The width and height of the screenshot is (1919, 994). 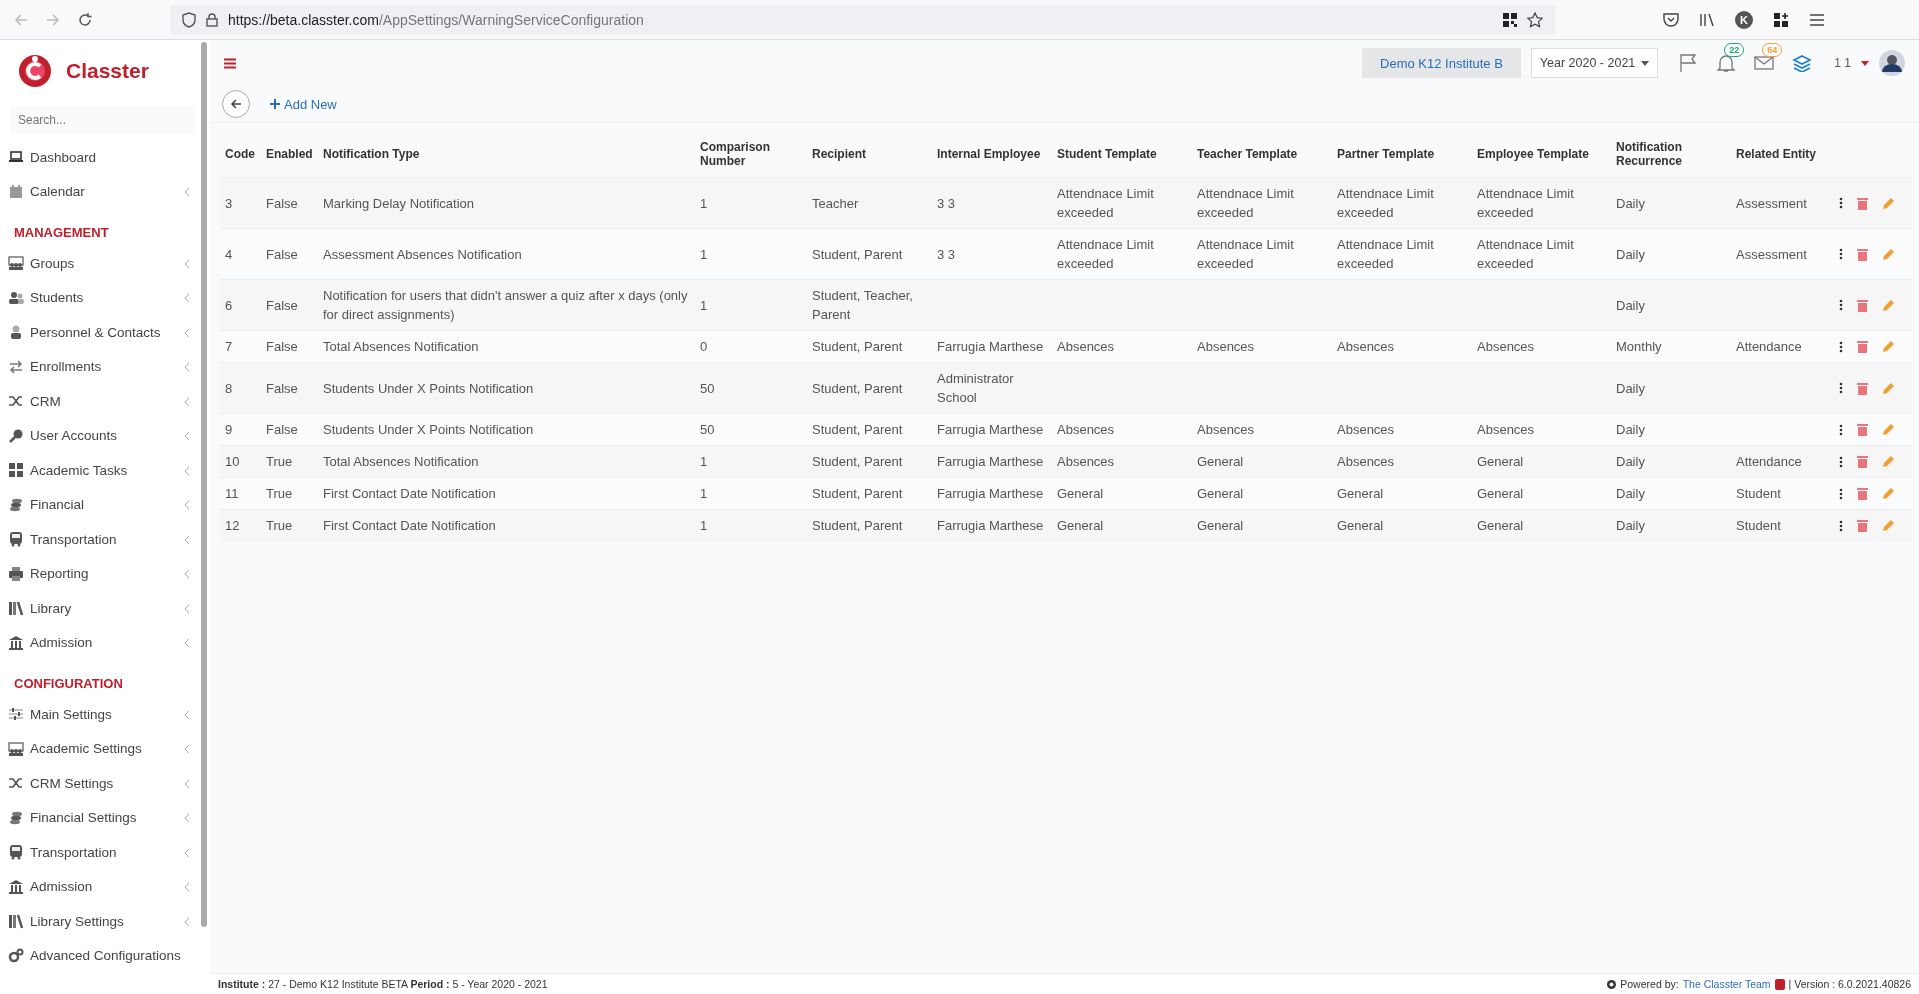 I want to click on envelope-icon, so click(x=1764, y=63).